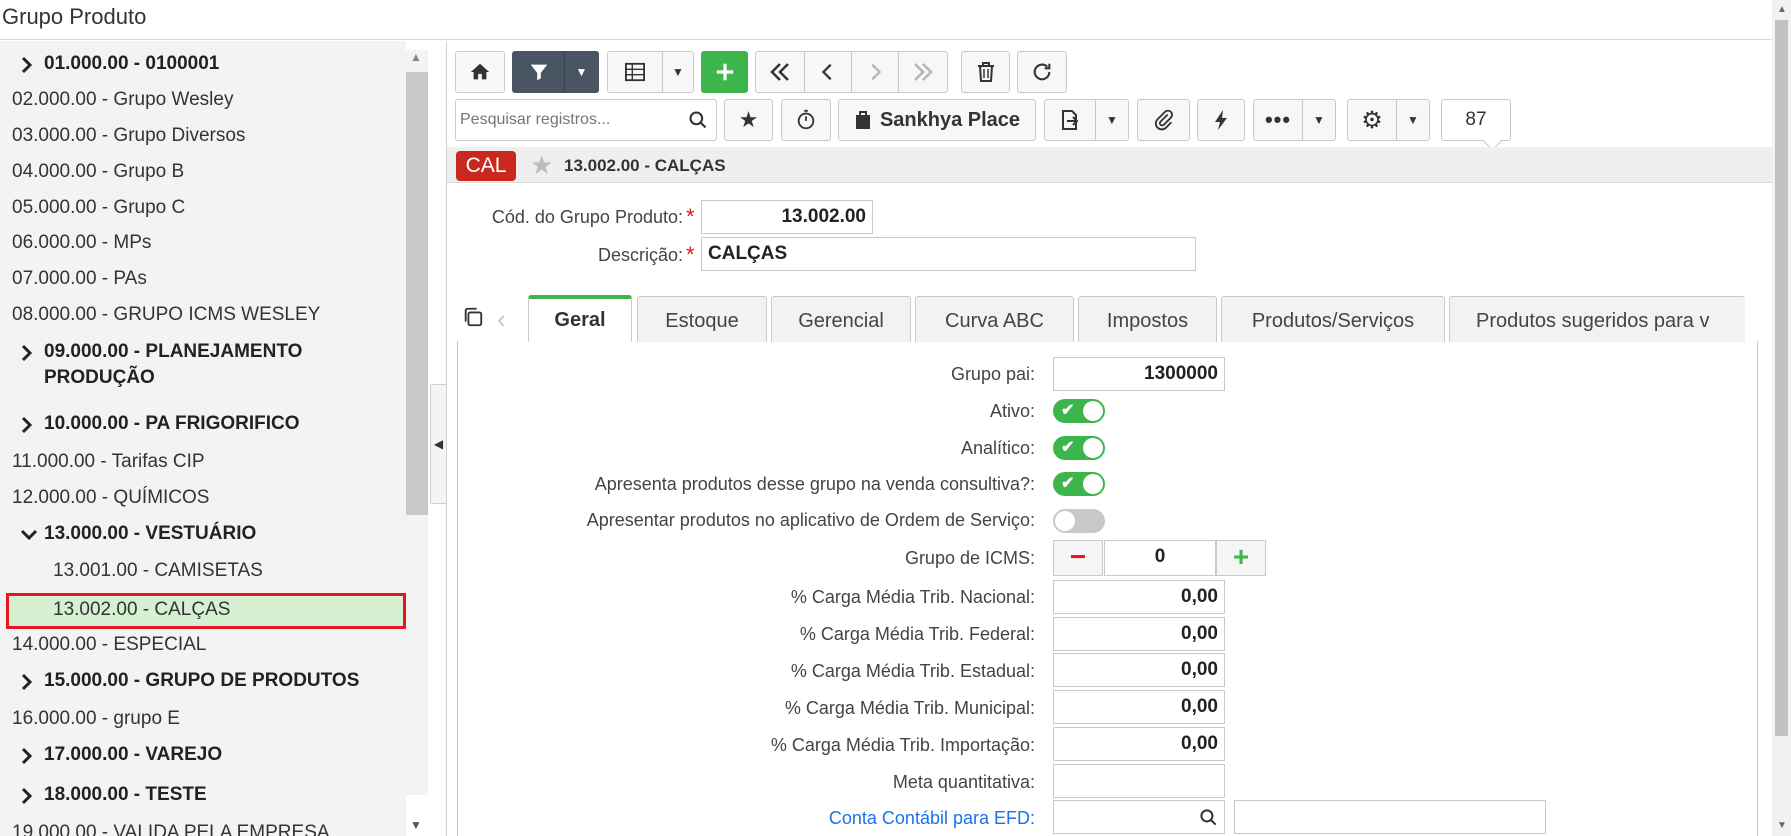 Image resolution: width=1791 pixels, height=836 pixels. Describe the element at coordinates (1139, 374) in the screenshot. I see `grupo-pai-field: 1300000` at that location.